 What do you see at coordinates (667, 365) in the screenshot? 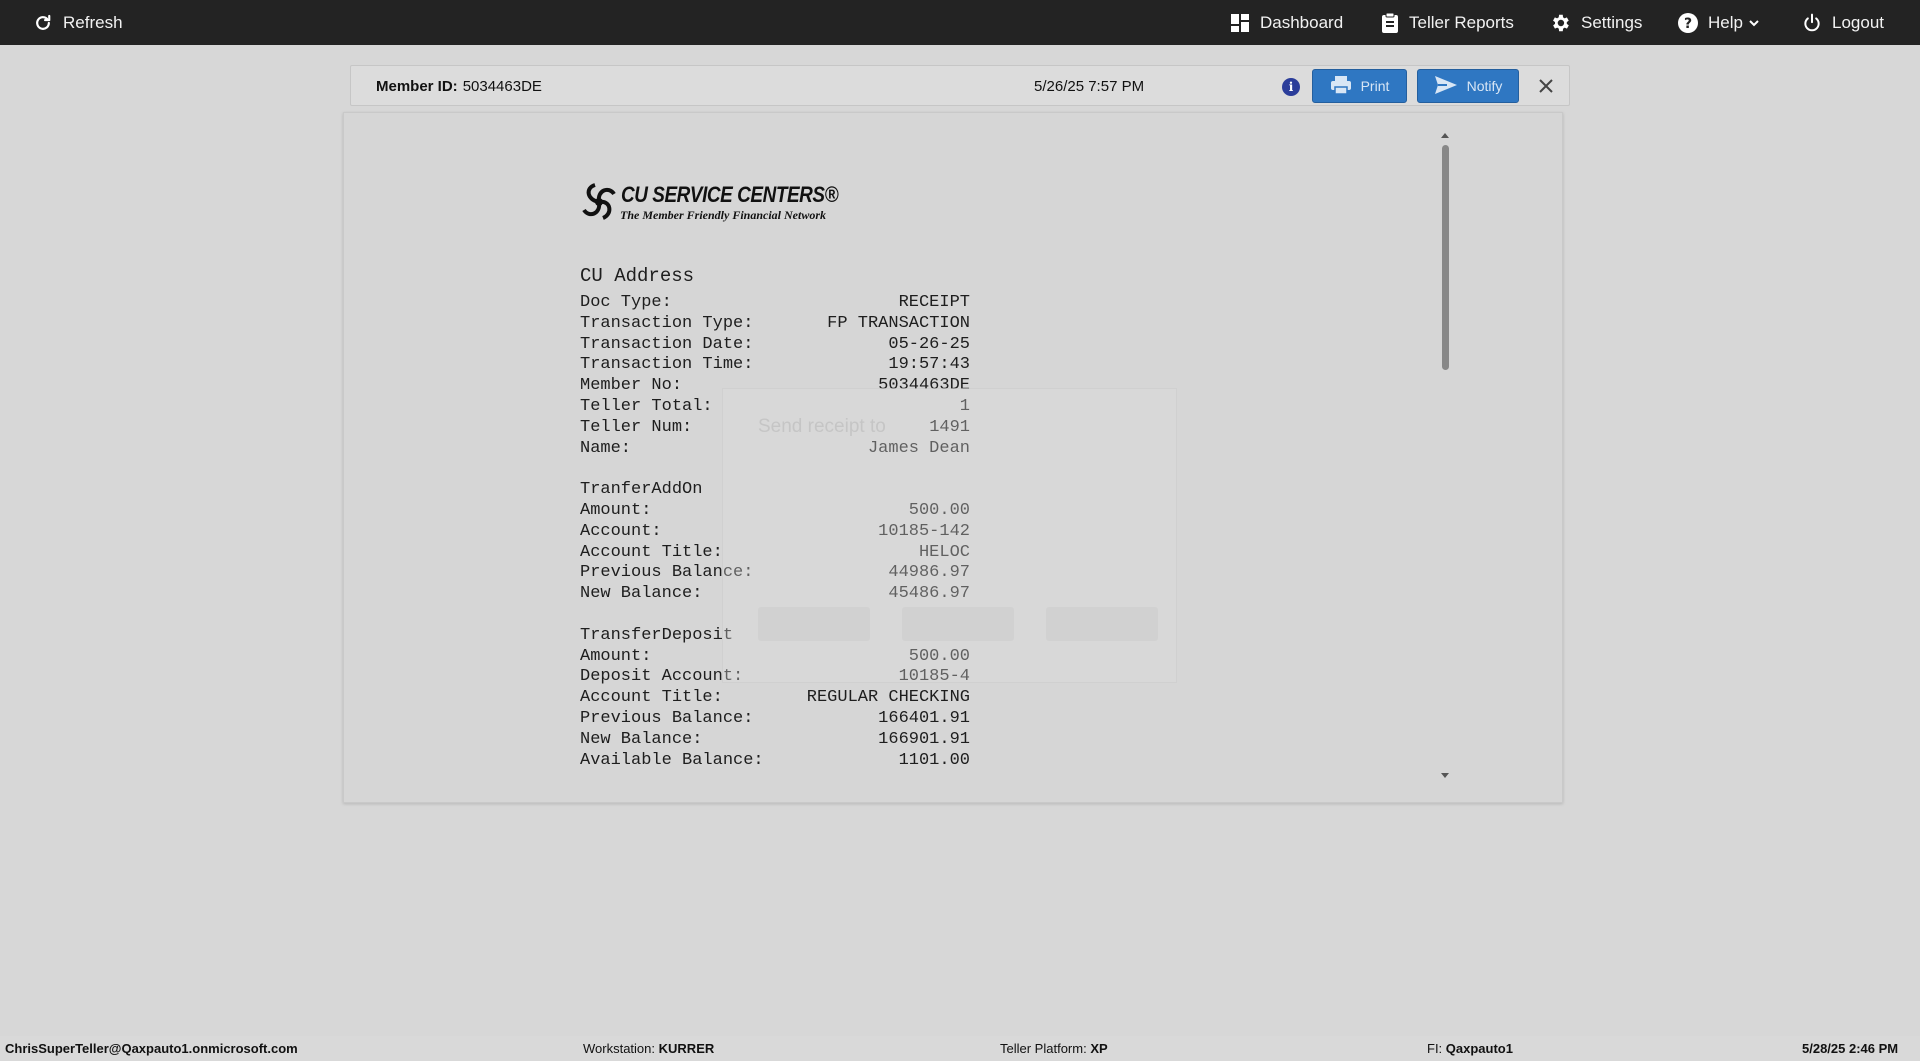
I see `receipt-label: Transaction Time:` at bounding box center [667, 365].